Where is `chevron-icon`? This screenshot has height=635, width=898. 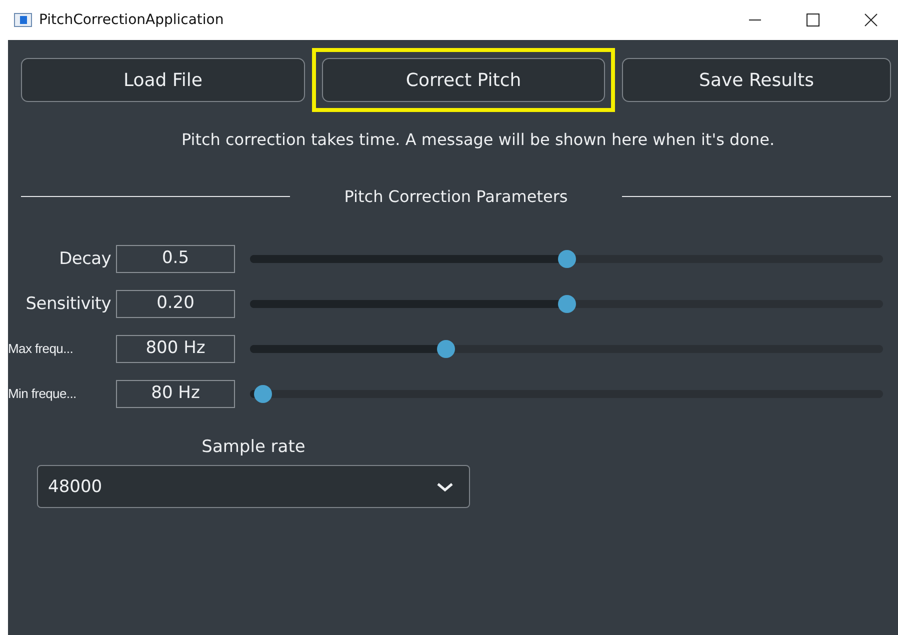 chevron-icon is located at coordinates (445, 486).